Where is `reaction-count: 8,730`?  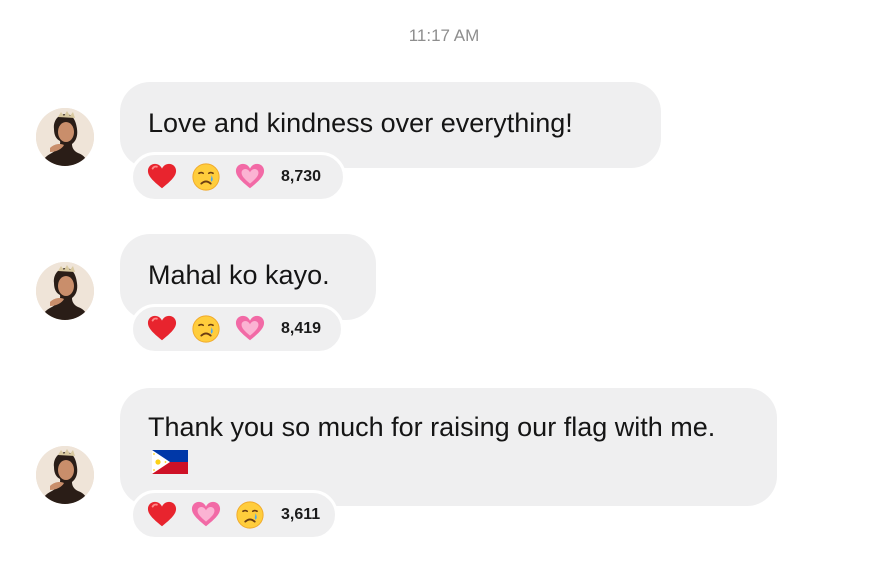 reaction-count: 8,730 is located at coordinates (301, 176).